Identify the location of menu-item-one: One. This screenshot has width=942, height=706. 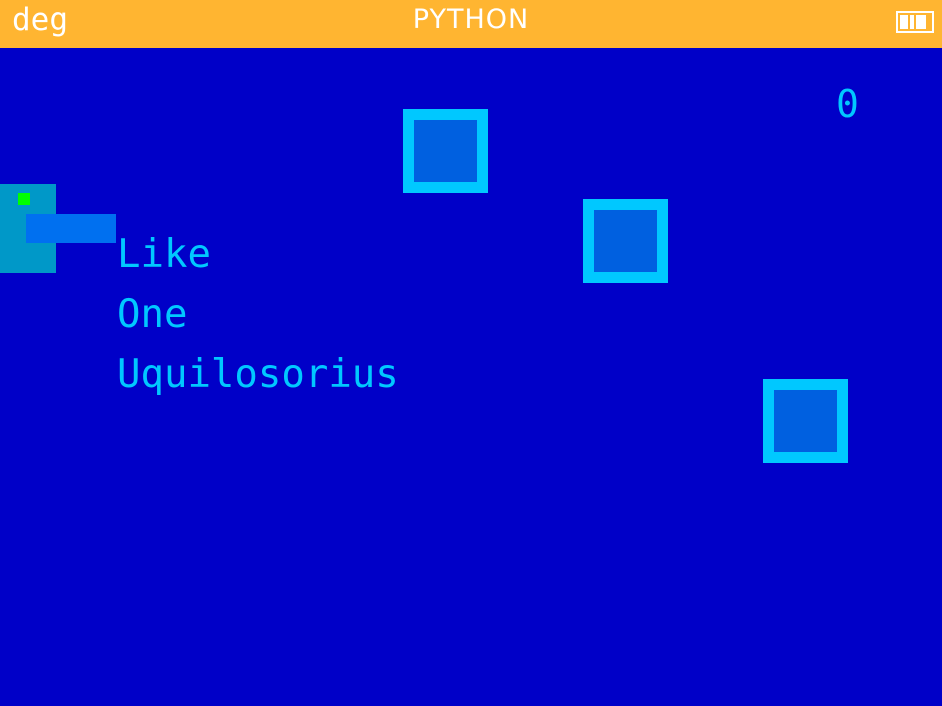
(152, 315).